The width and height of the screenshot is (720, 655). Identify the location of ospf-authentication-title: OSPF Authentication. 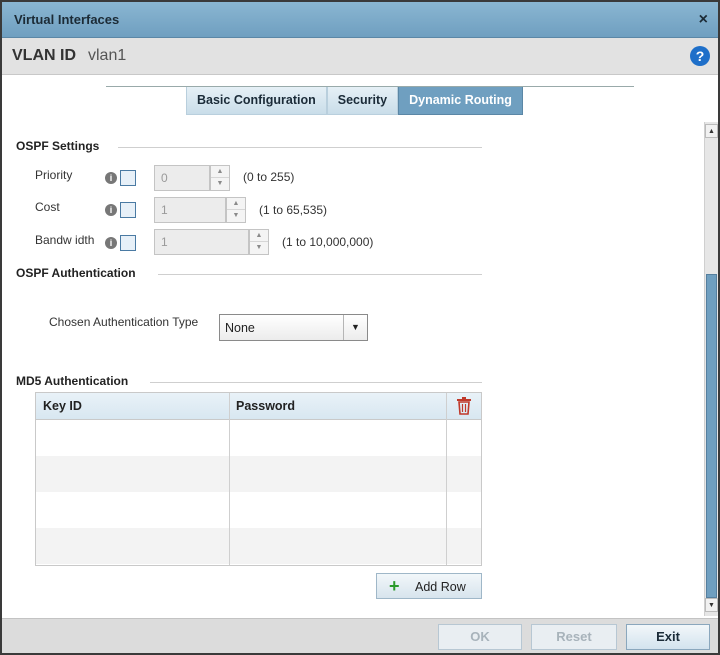
(76, 273).